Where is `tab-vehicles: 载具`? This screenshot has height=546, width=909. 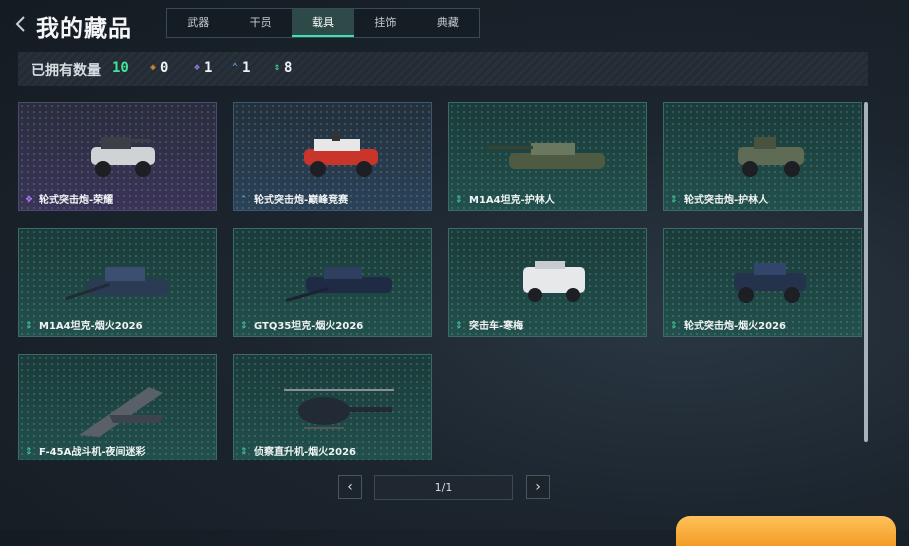
tab-vehicles: 载具 is located at coordinates (323, 23).